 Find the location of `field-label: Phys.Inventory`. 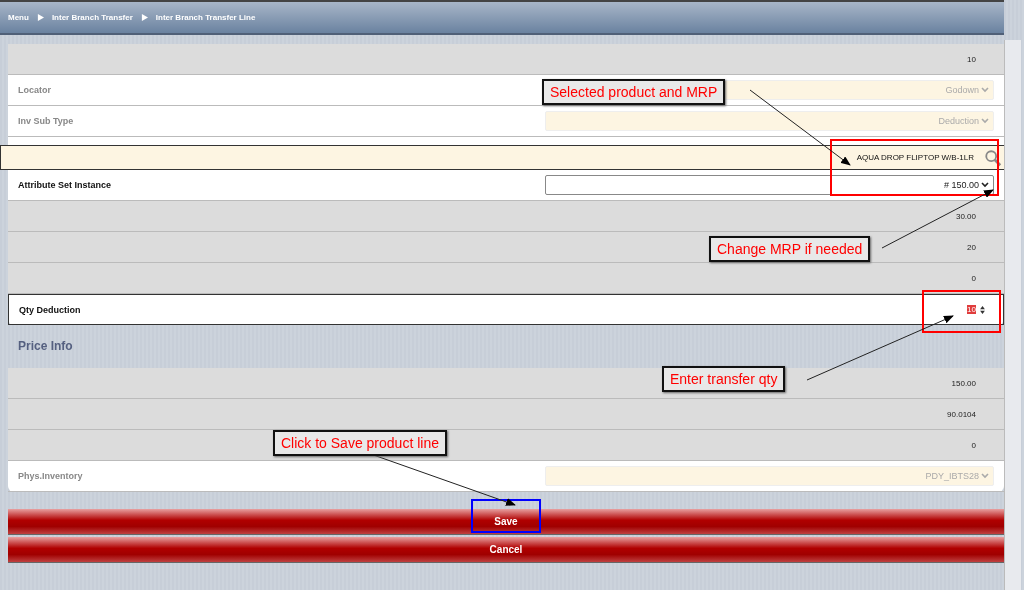

field-label: Phys.Inventory is located at coordinates (50, 476).